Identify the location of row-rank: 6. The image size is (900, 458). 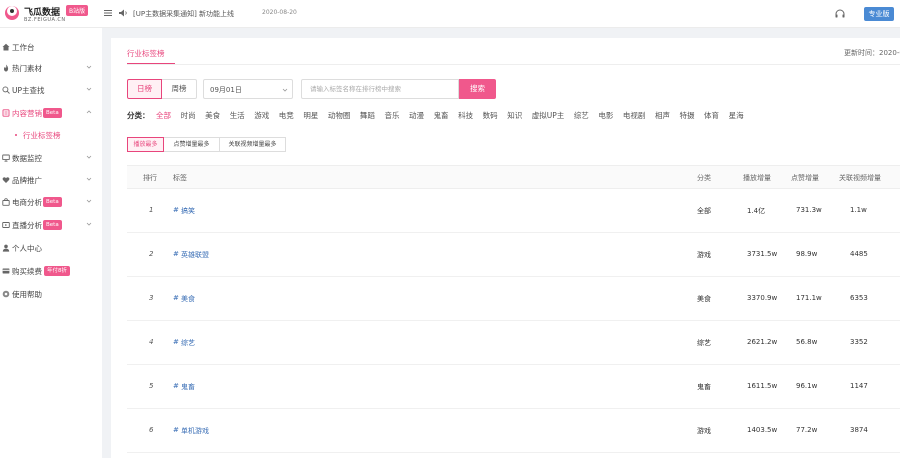
(151, 430).